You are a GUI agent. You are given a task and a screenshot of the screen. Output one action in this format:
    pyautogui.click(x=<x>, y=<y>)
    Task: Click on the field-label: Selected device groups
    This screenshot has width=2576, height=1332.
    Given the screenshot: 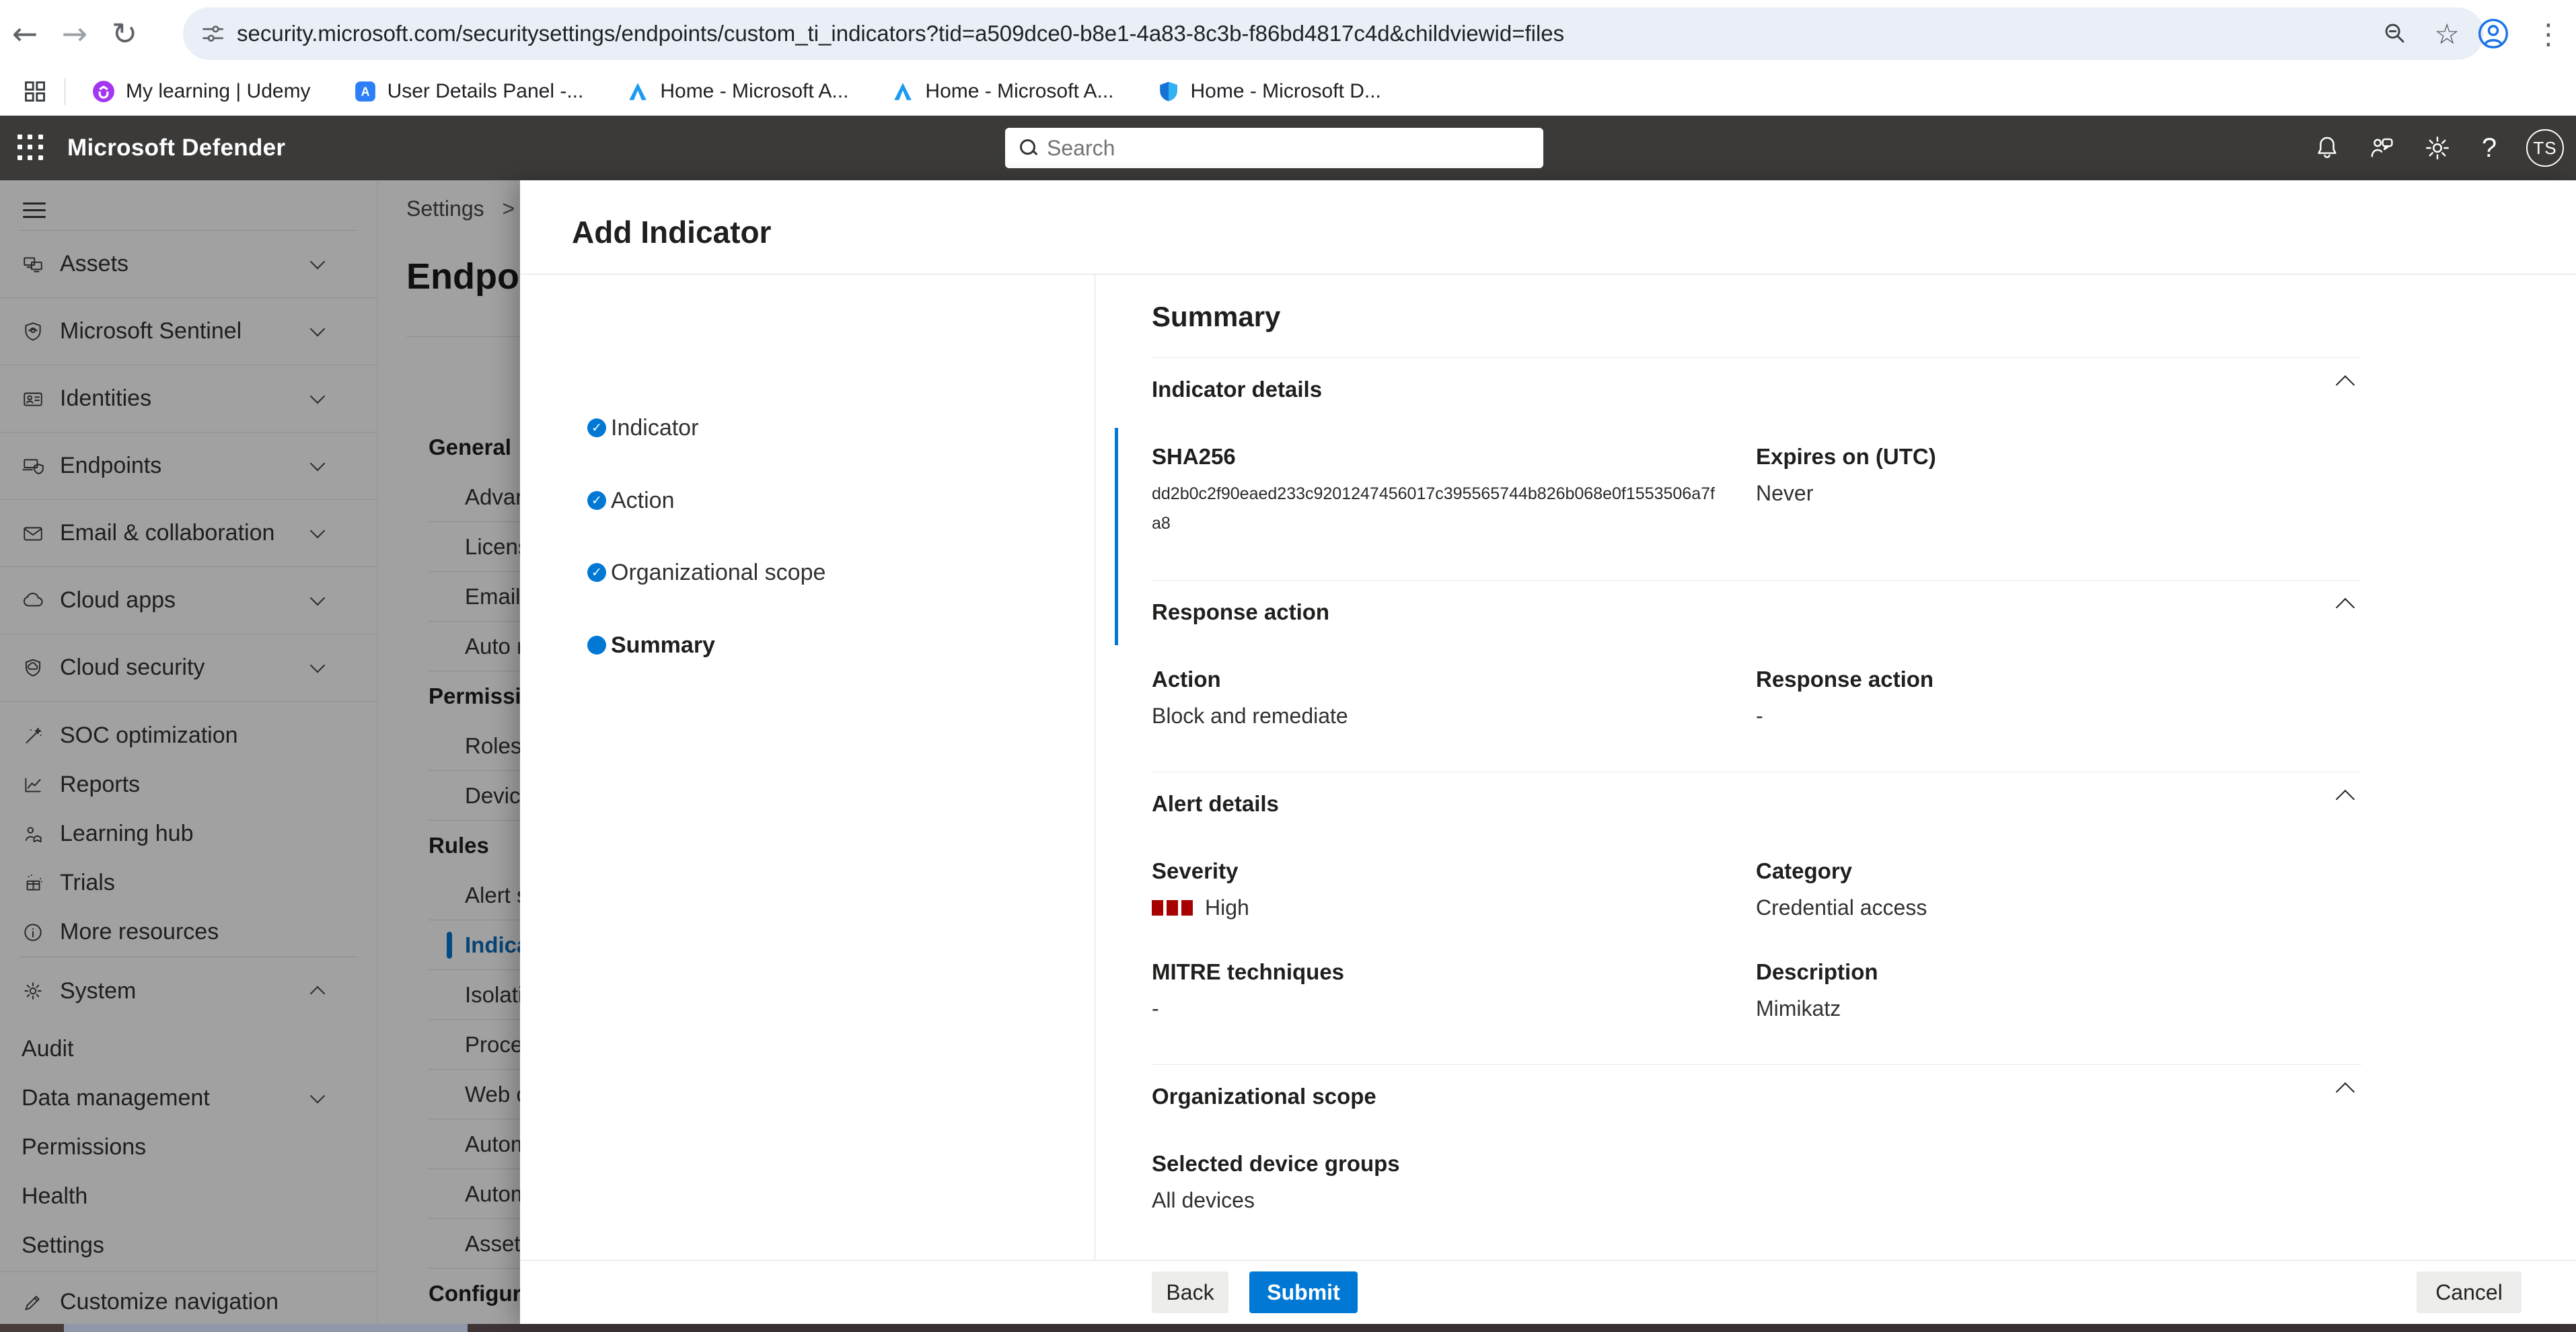 What is the action you would take?
    pyautogui.click(x=1276, y=1163)
    